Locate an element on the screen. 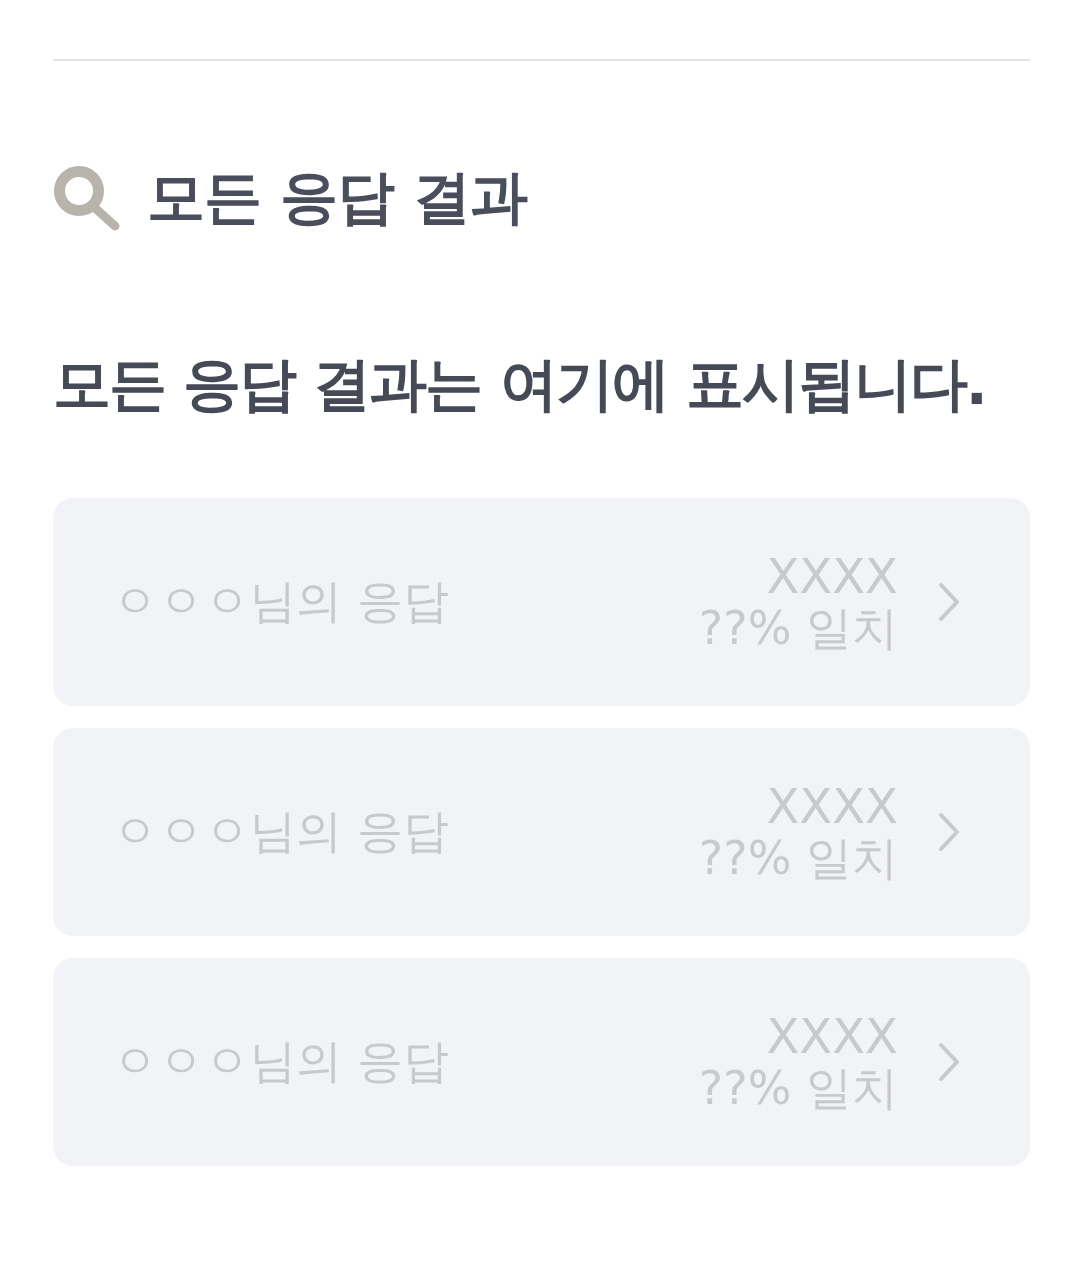 The height and width of the screenshot is (1270, 1080). info-message: 모든 응답 결과는 여기에 표시됩니다. is located at coordinates (520, 384).